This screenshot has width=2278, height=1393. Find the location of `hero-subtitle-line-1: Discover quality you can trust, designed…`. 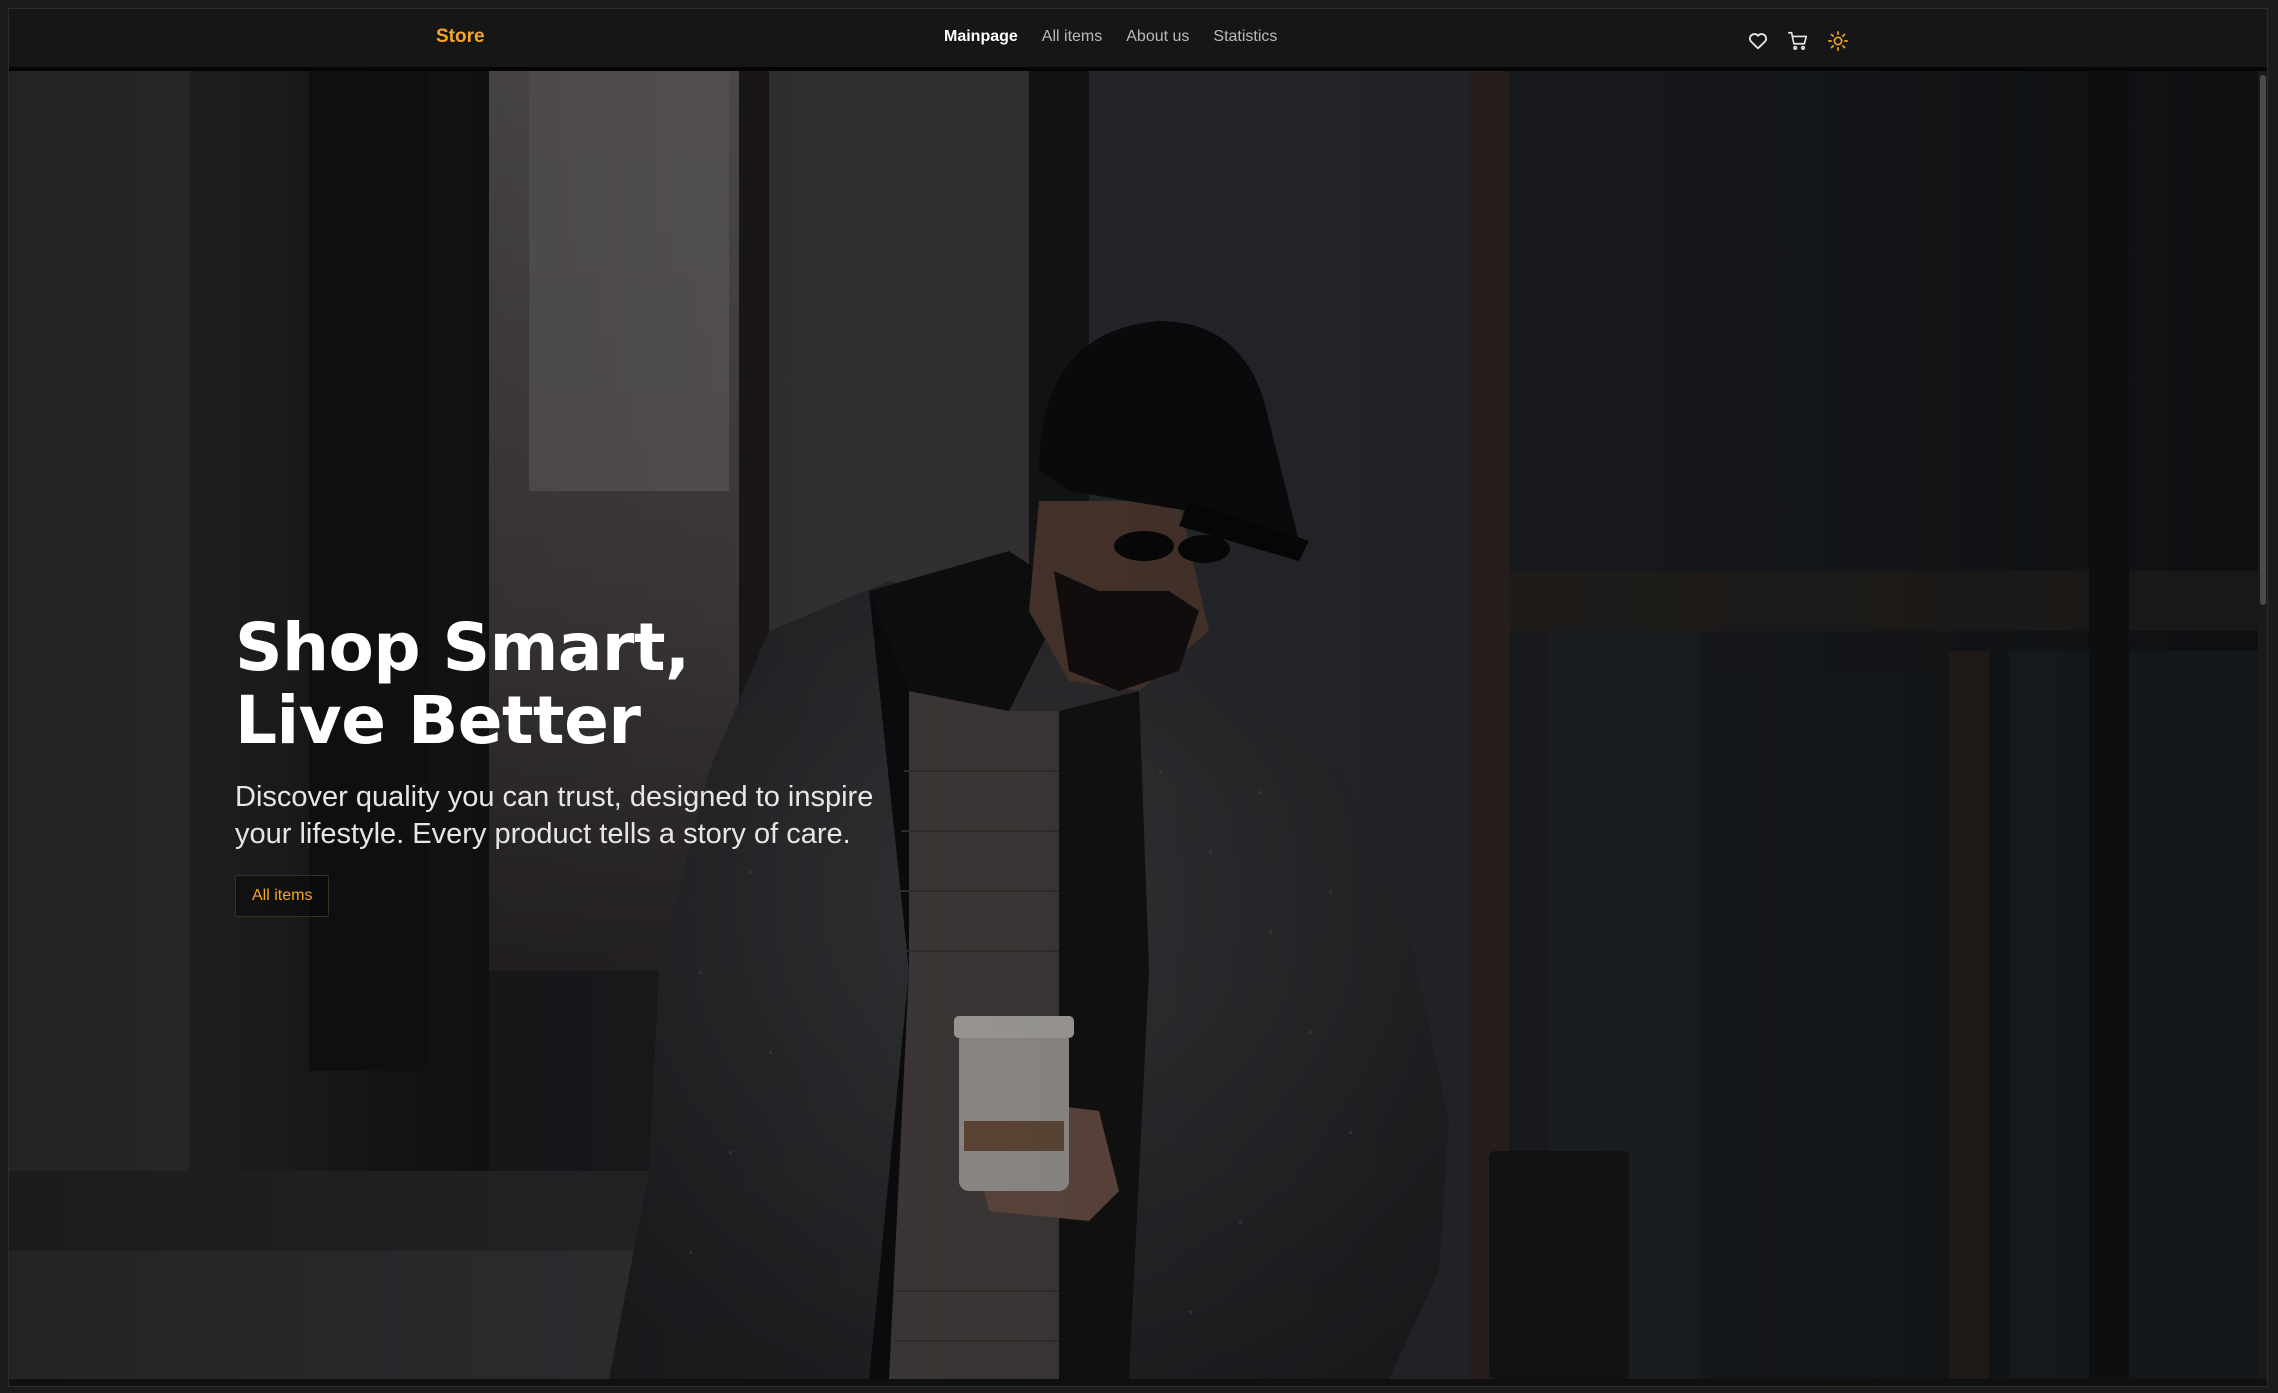

hero-subtitle-line-1: Discover quality you can trust, designed… is located at coordinates (554, 797).